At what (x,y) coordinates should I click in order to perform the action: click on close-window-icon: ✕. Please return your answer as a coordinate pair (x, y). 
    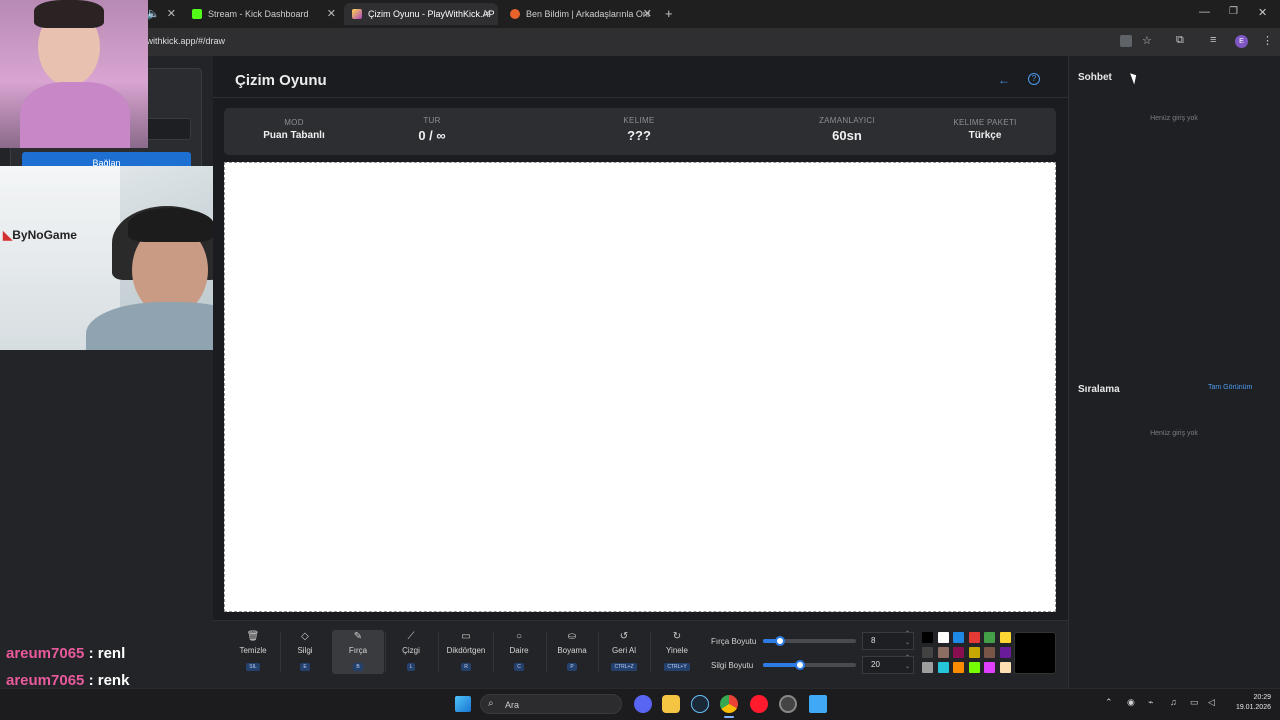
    Looking at the image, I should click on (1262, 12).